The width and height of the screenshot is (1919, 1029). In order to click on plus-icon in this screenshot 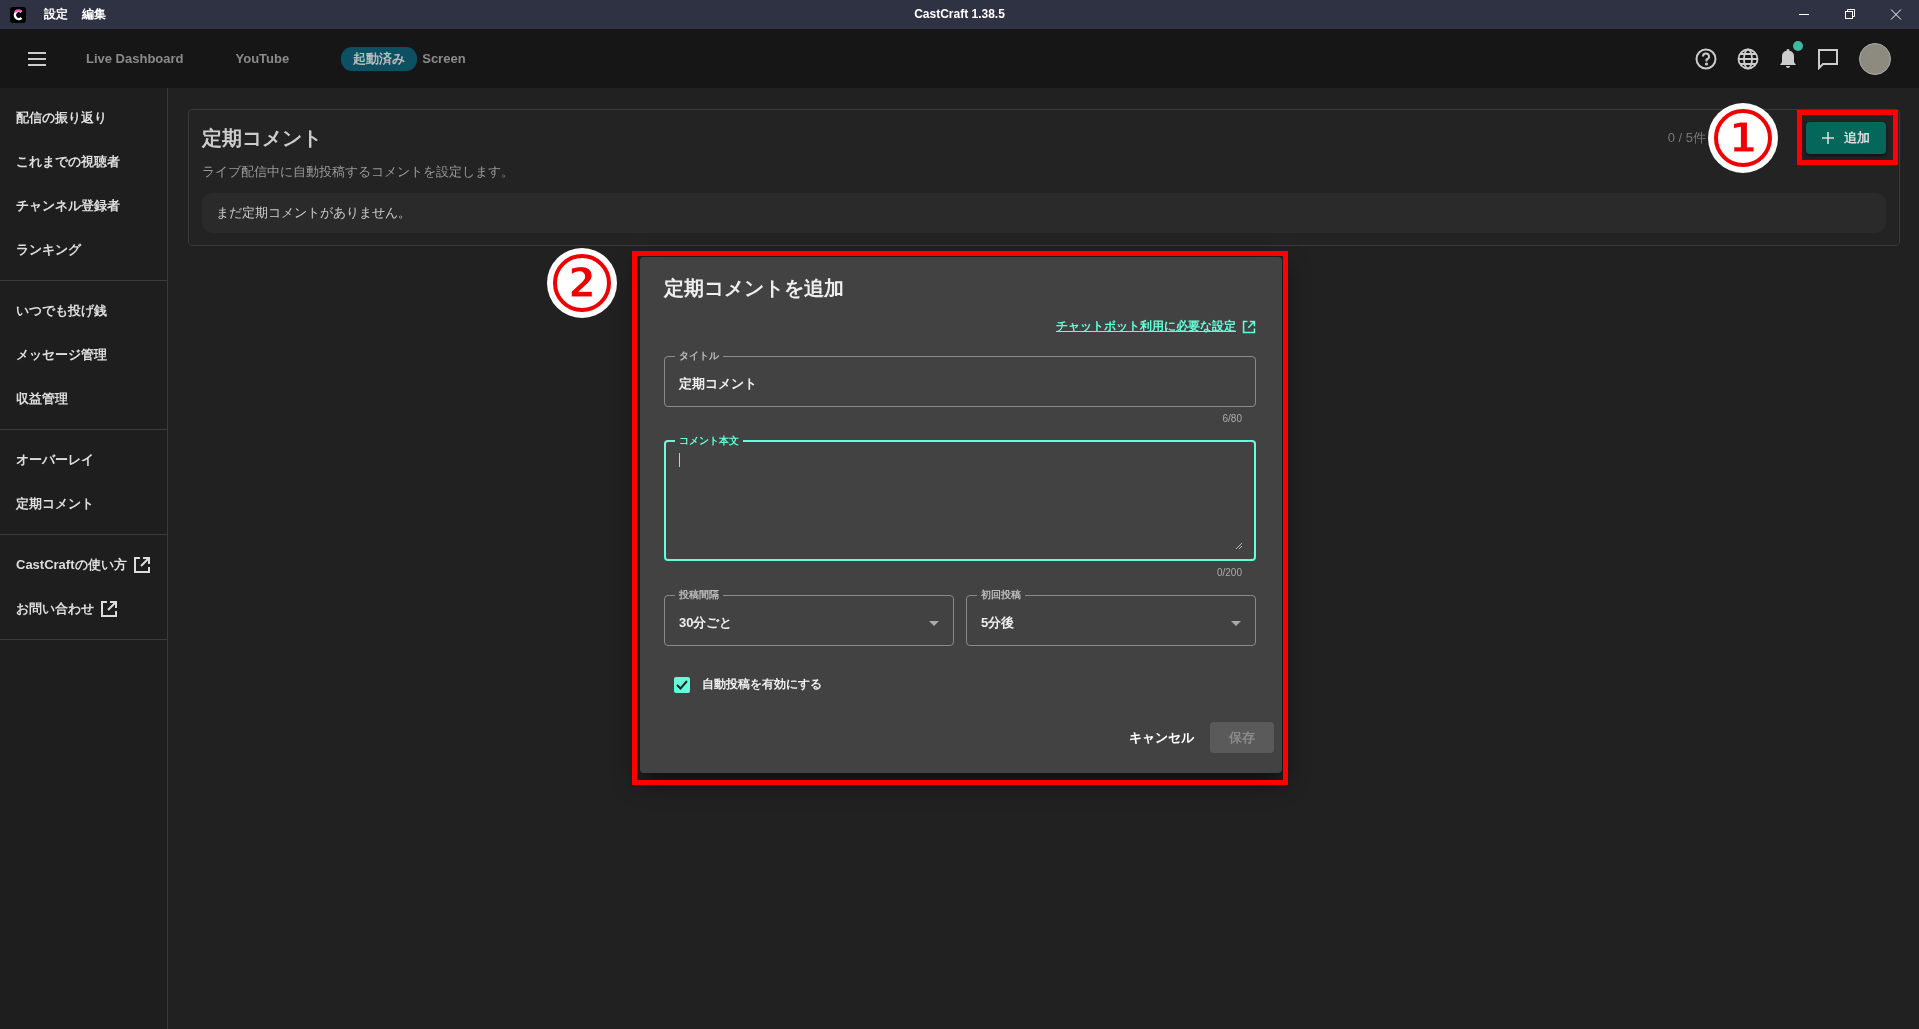, I will do `click(1828, 138)`.